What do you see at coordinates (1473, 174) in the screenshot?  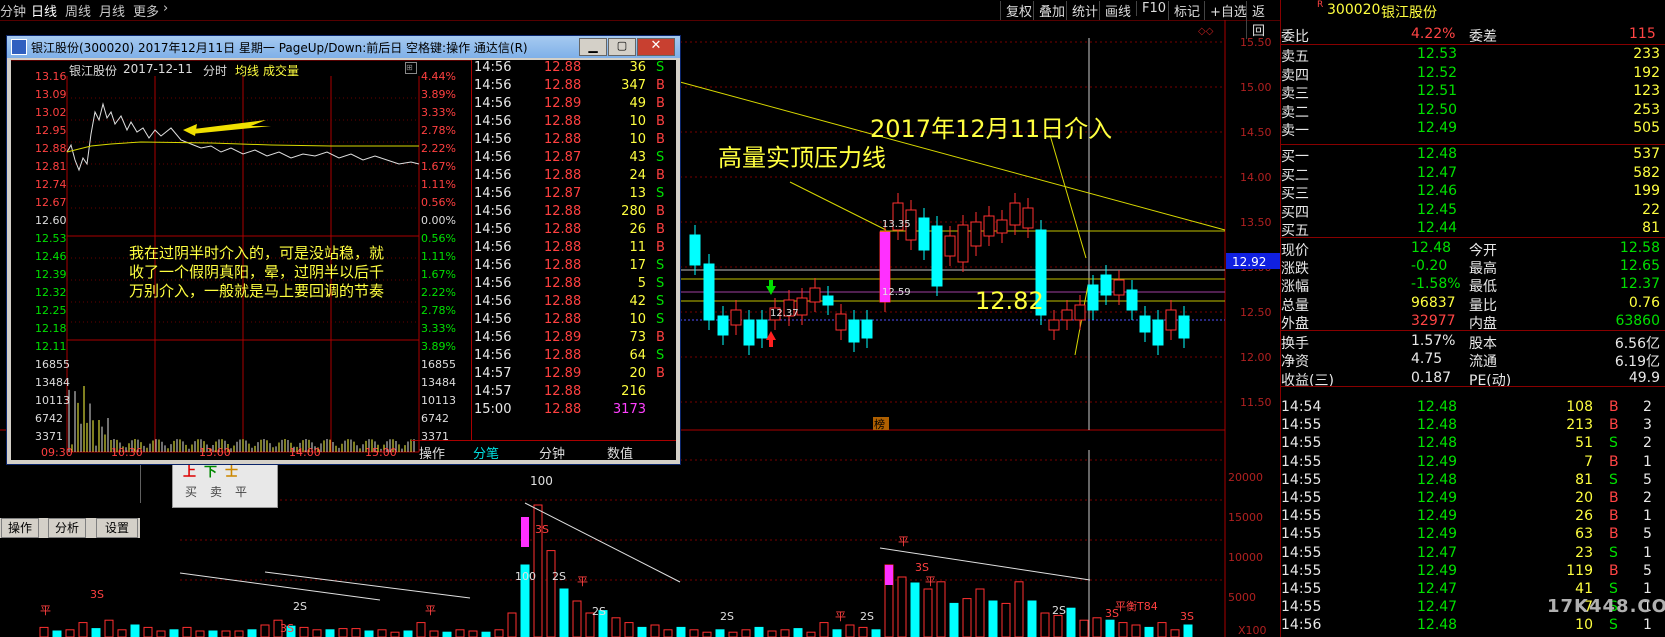 I see `buy-row: 买二 12.47 582` at bounding box center [1473, 174].